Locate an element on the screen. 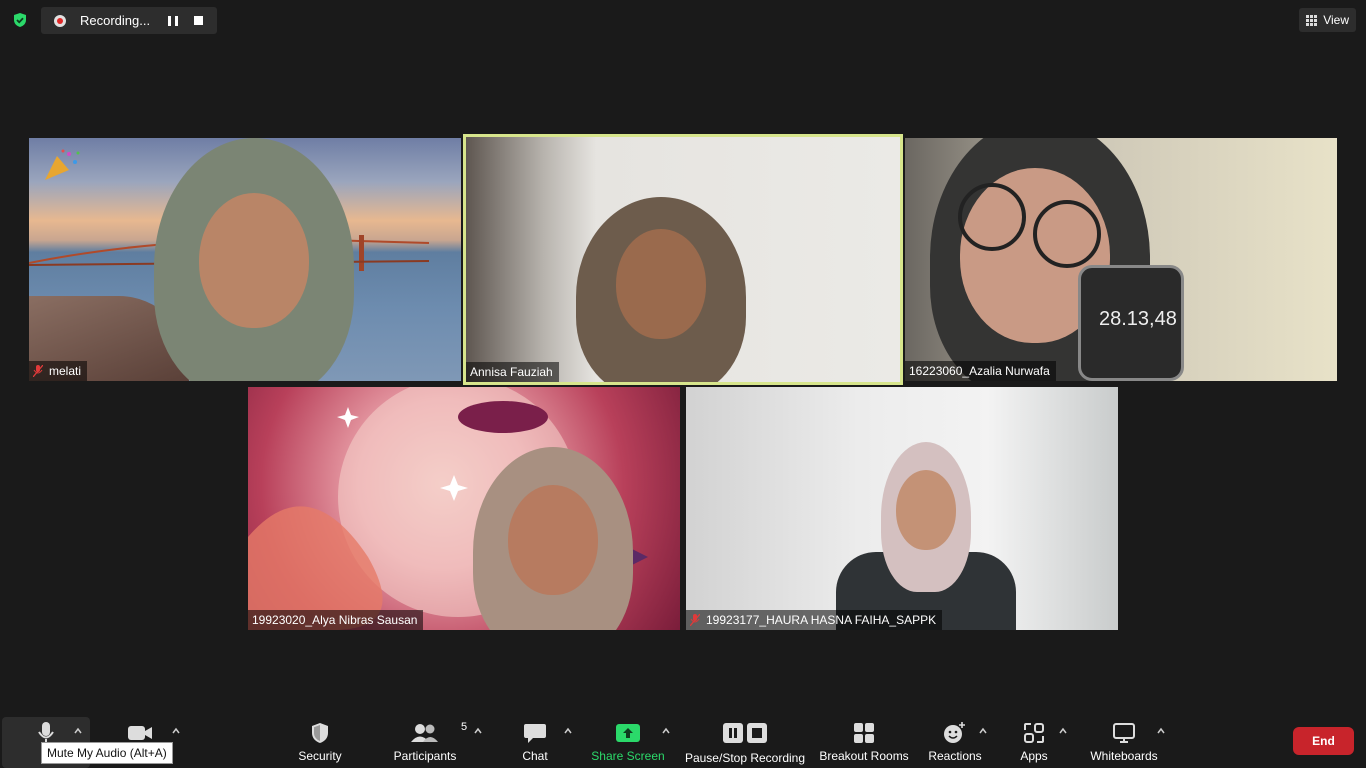 The image size is (1366, 768). breakout-rooms-button: Breakout Rooms is located at coordinates (864, 740).